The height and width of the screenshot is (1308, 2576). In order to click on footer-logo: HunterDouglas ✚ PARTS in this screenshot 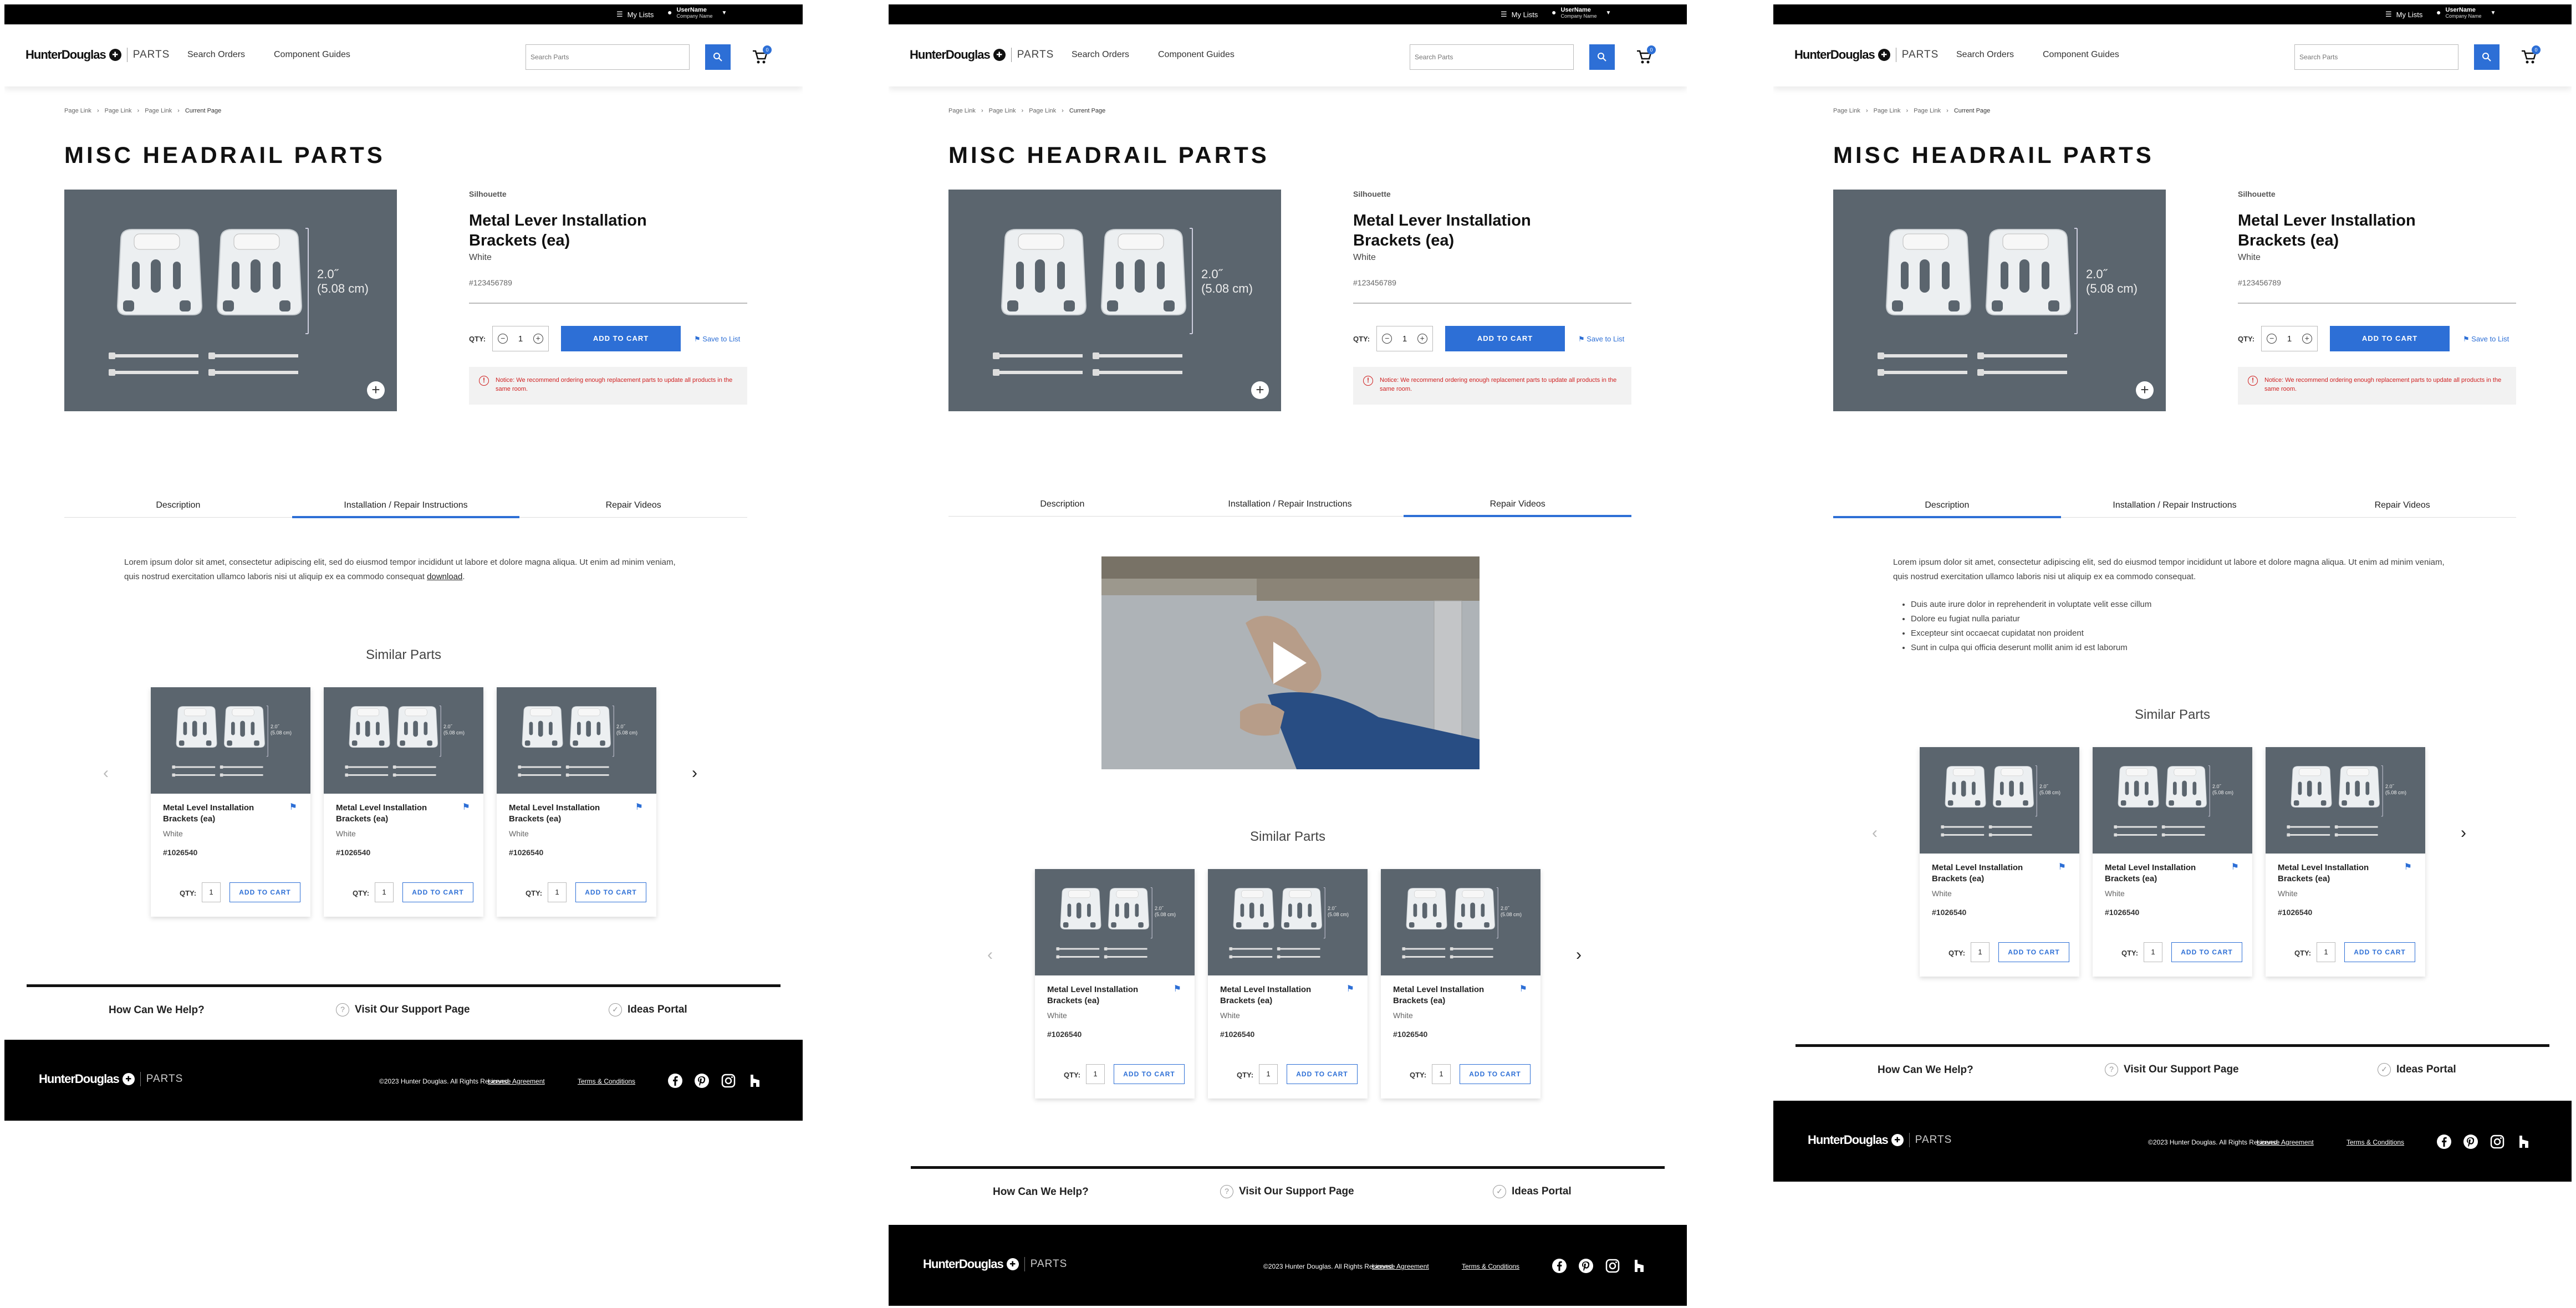, I will do `click(111, 1079)`.